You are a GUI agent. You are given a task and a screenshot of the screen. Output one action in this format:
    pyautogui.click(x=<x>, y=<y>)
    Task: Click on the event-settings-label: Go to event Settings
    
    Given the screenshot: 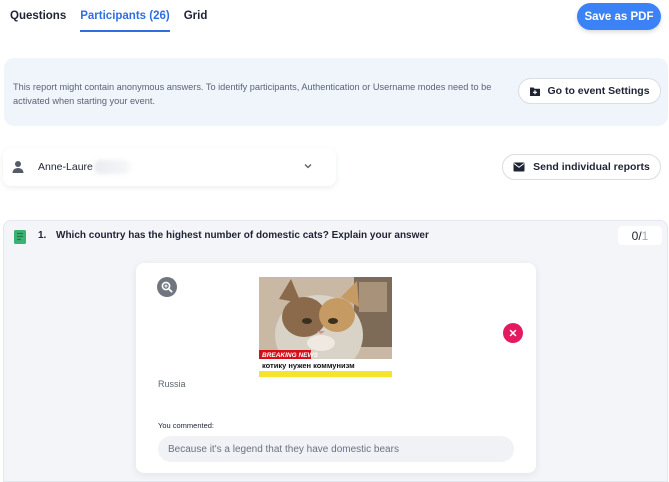 What is the action you would take?
    pyautogui.click(x=598, y=91)
    